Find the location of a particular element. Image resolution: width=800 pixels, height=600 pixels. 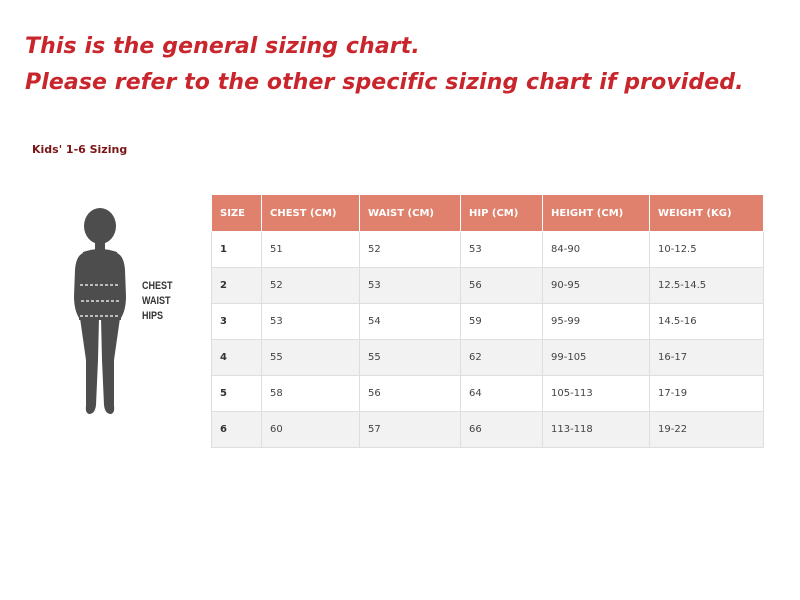

header-chest: CHEST (CM) is located at coordinates (310, 213).